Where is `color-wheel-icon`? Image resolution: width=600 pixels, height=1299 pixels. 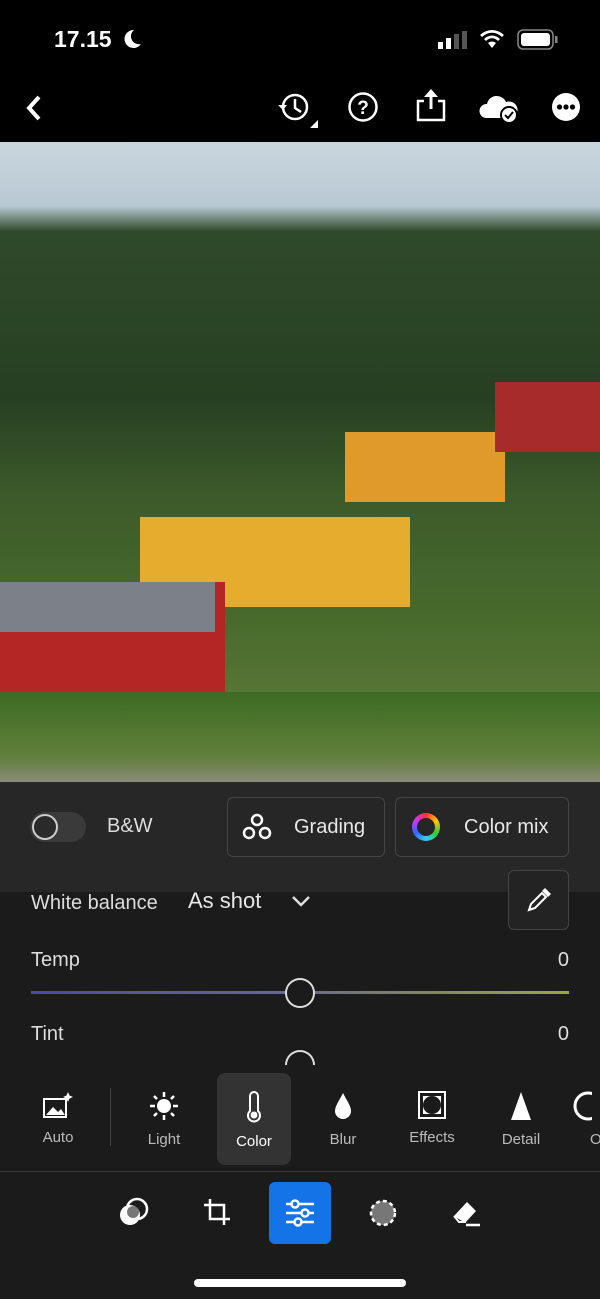
color-wheel-icon is located at coordinates (426, 827).